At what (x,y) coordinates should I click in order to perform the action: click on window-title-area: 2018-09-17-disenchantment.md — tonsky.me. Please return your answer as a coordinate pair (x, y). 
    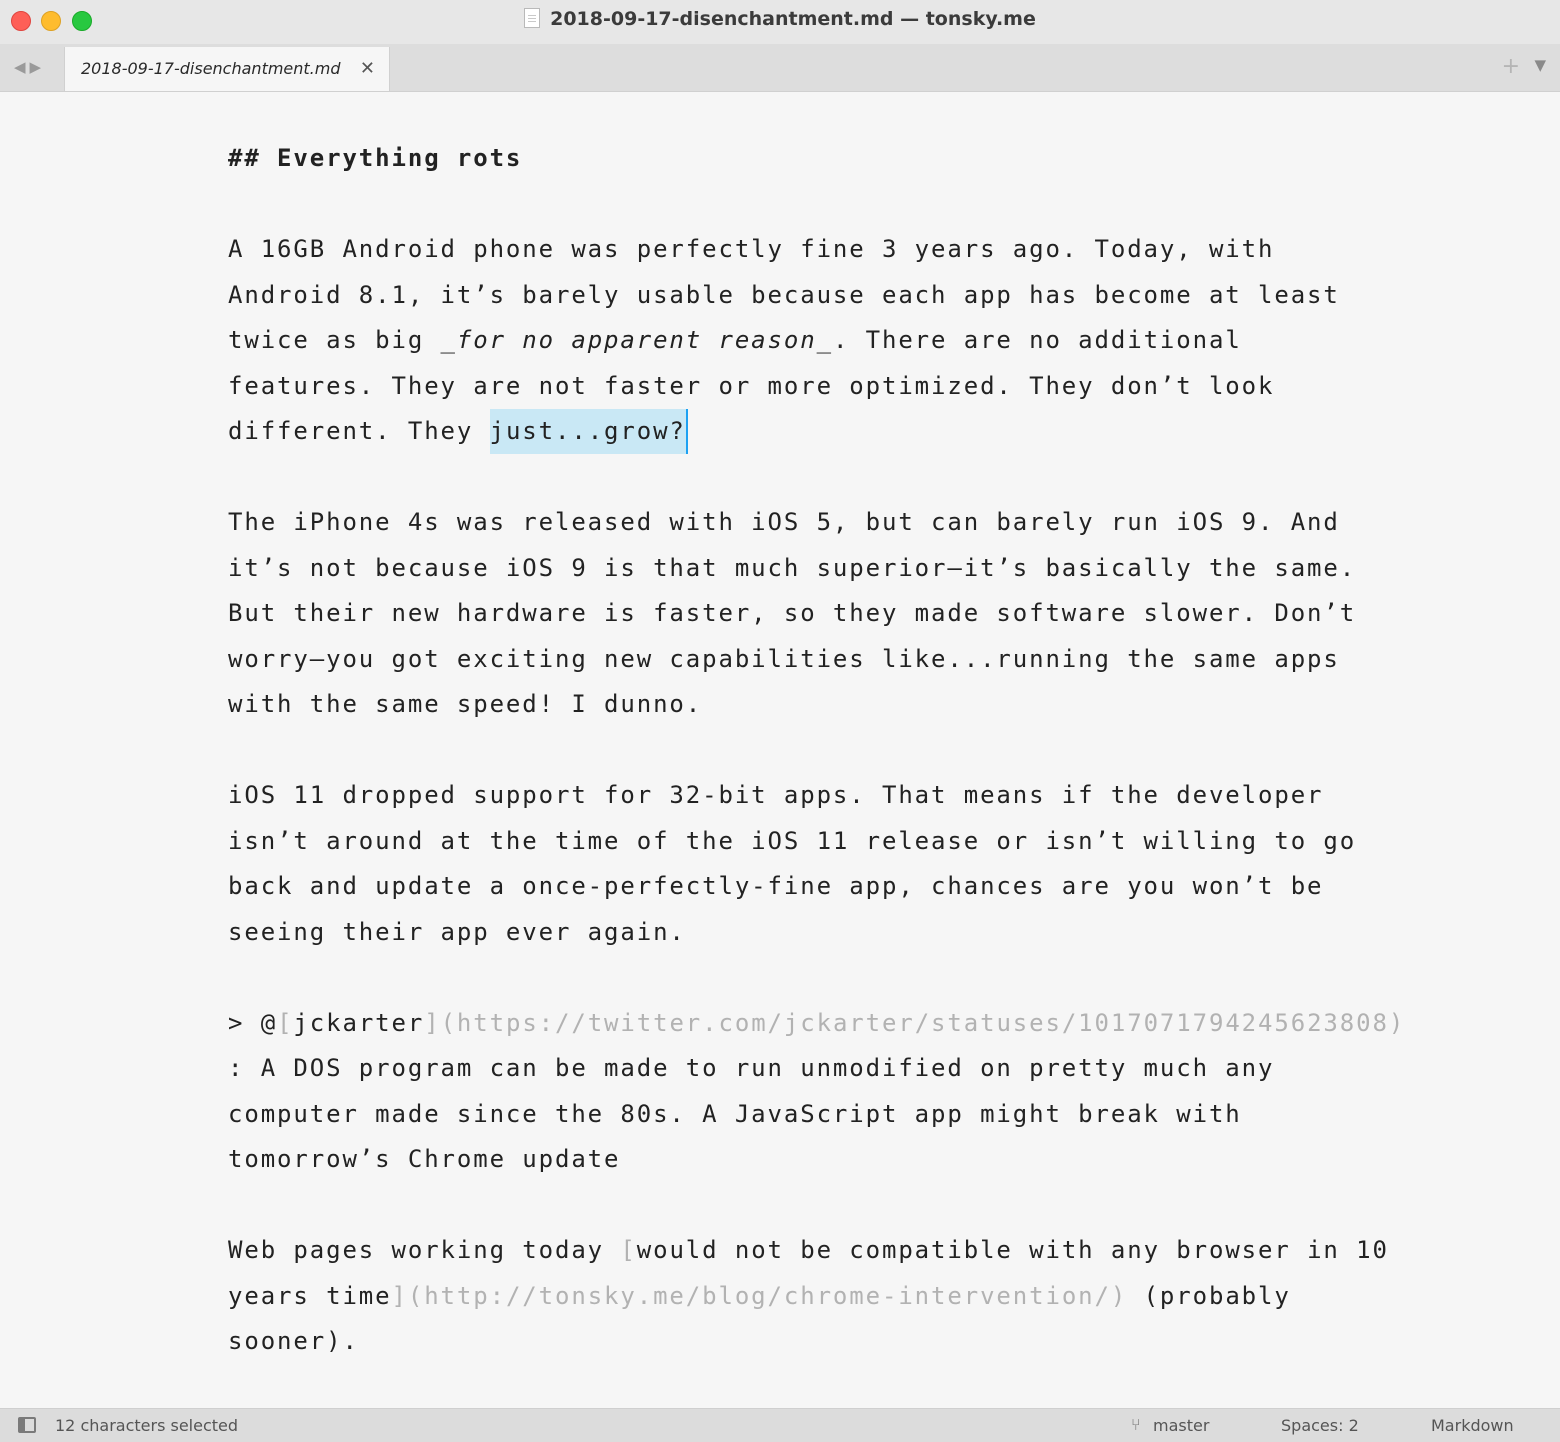
    Looking at the image, I should click on (780, 19).